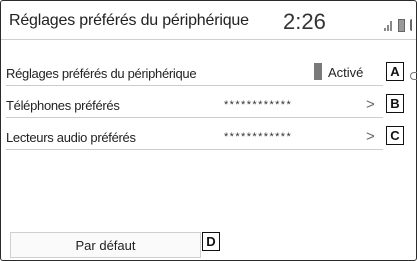 The height and width of the screenshot is (261, 417). Describe the element at coordinates (129, 20) in the screenshot. I see `page-title: Réglages préférés du périphérique` at that location.